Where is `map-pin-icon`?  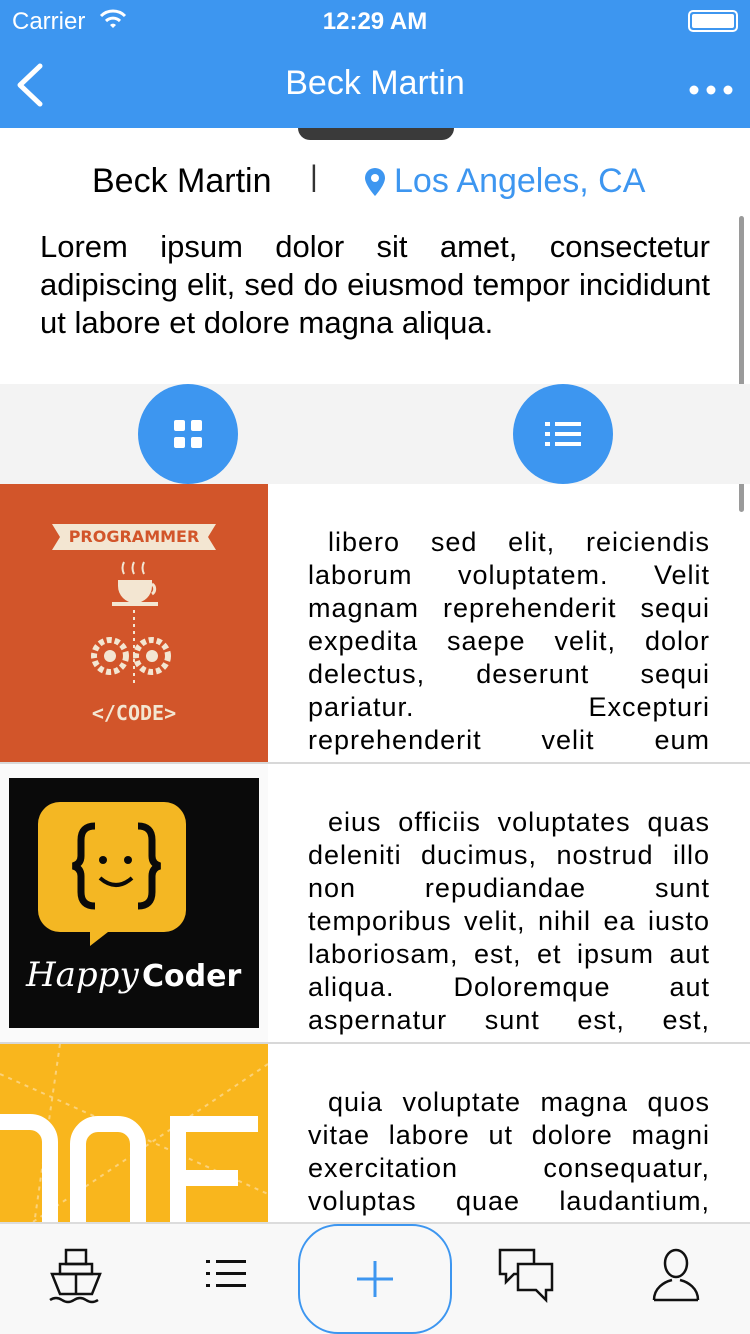
map-pin-icon is located at coordinates (375, 181).